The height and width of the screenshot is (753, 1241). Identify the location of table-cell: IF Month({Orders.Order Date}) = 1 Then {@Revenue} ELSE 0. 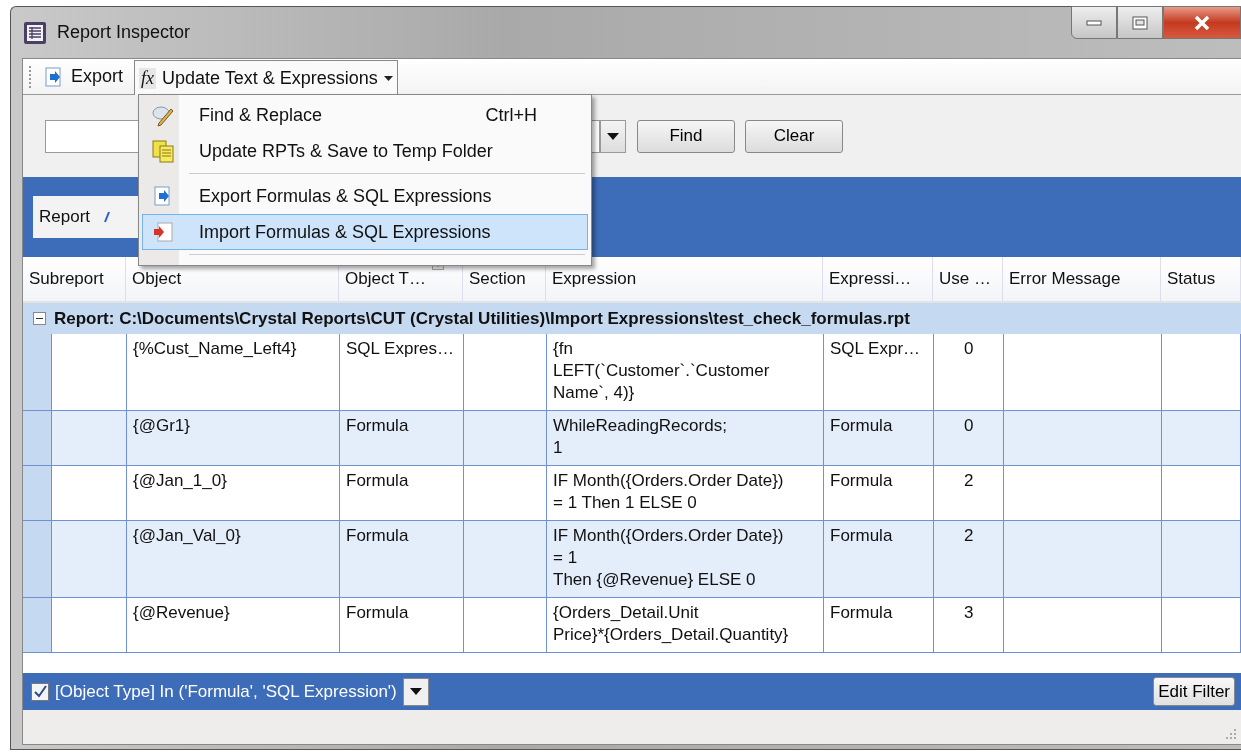
(685, 559).